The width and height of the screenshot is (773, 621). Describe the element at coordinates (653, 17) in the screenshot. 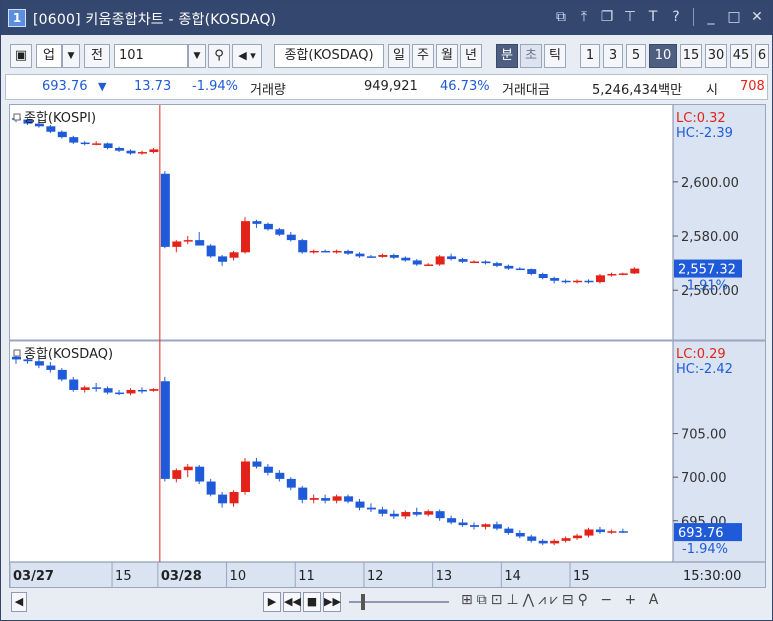

I see `text-icon: T` at that location.